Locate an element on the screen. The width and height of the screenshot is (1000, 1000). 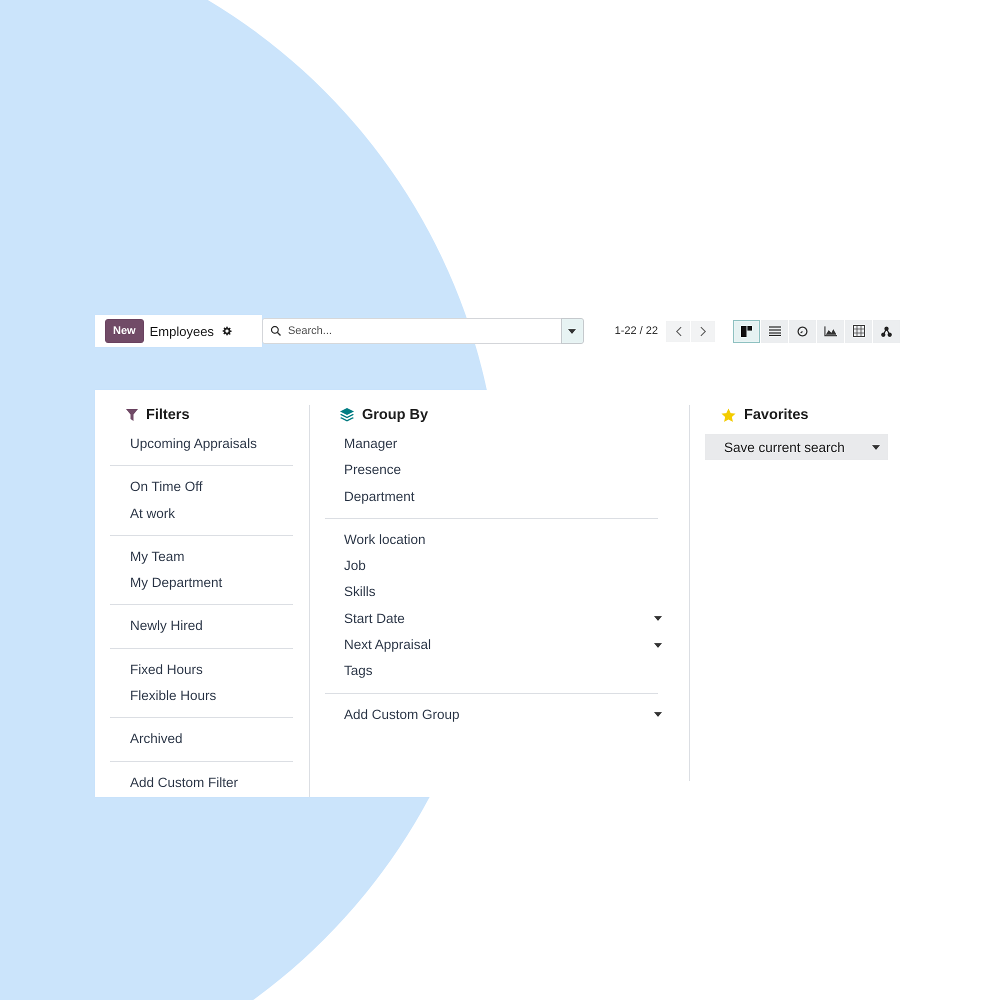
hierarchy-icon is located at coordinates (886, 331).